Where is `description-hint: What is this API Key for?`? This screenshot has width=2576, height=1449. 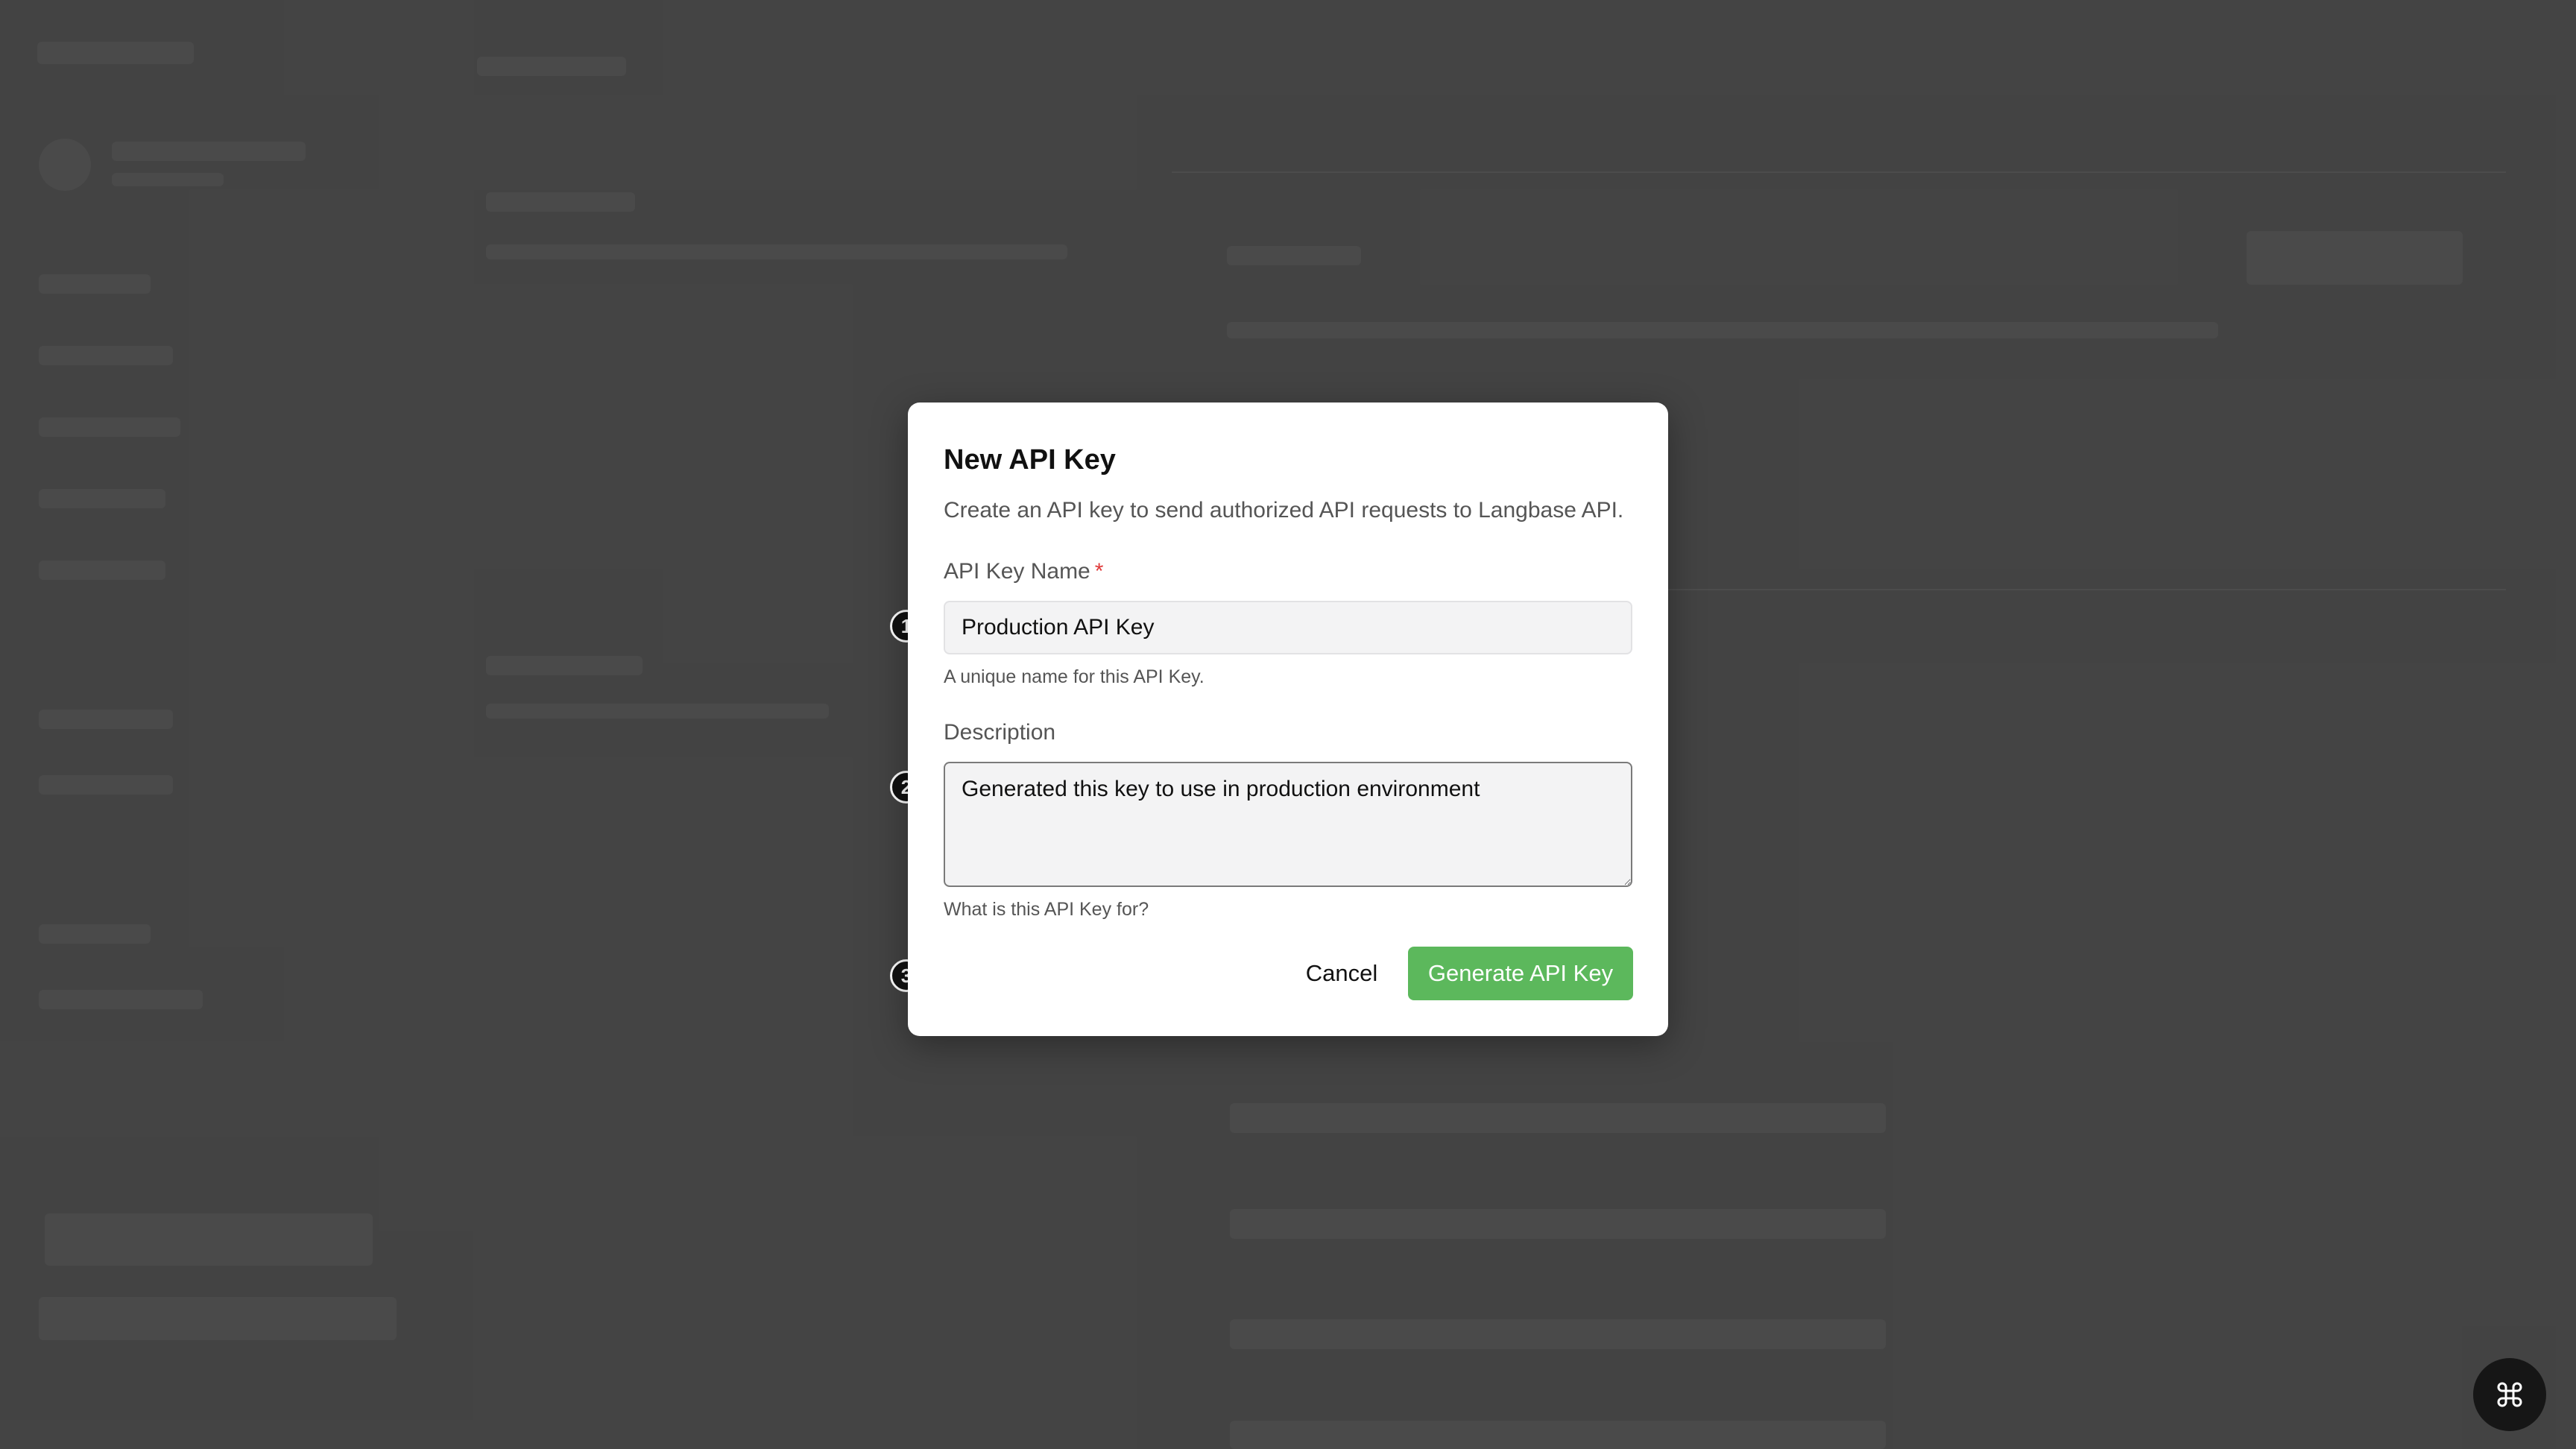
description-hint: What is this API Key for? is located at coordinates (1046, 909).